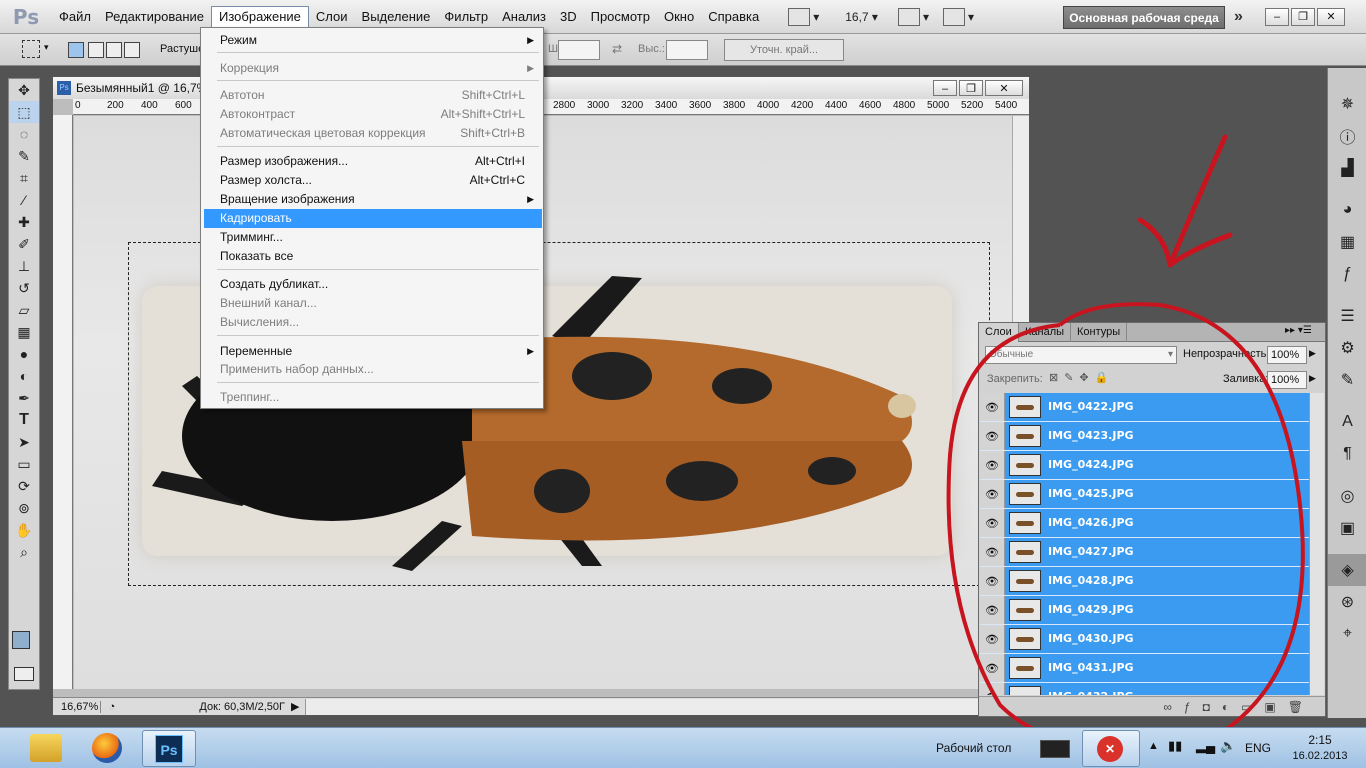 The image size is (1366, 768). I want to click on width-input, so click(579, 50).